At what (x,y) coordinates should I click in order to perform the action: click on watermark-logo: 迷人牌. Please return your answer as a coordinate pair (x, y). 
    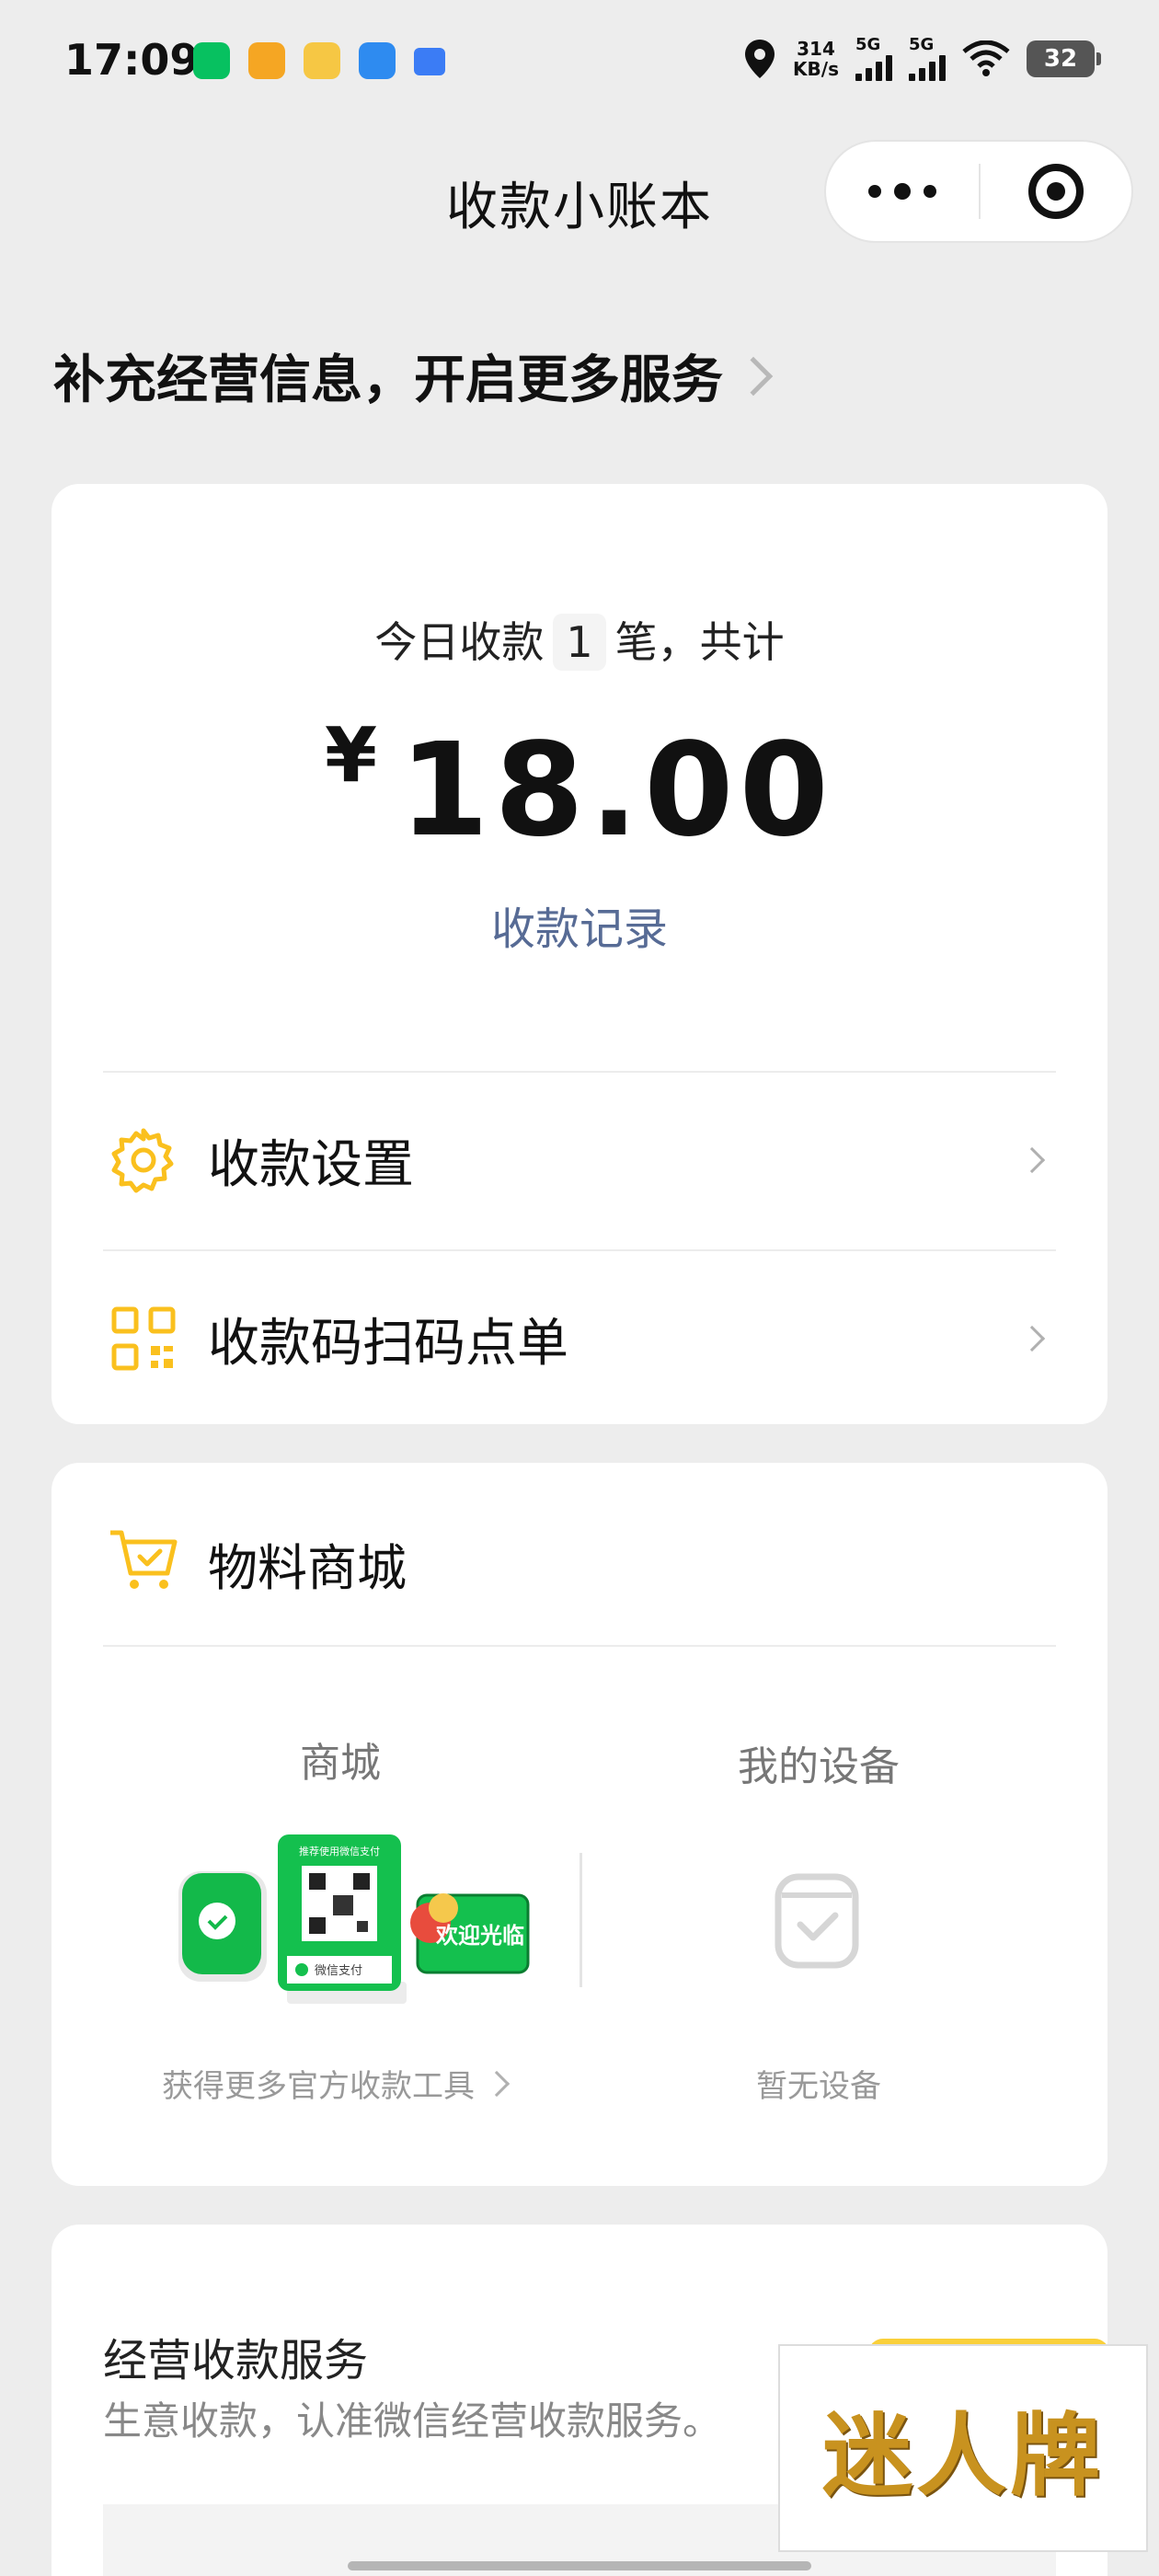
    Looking at the image, I should click on (963, 2448).